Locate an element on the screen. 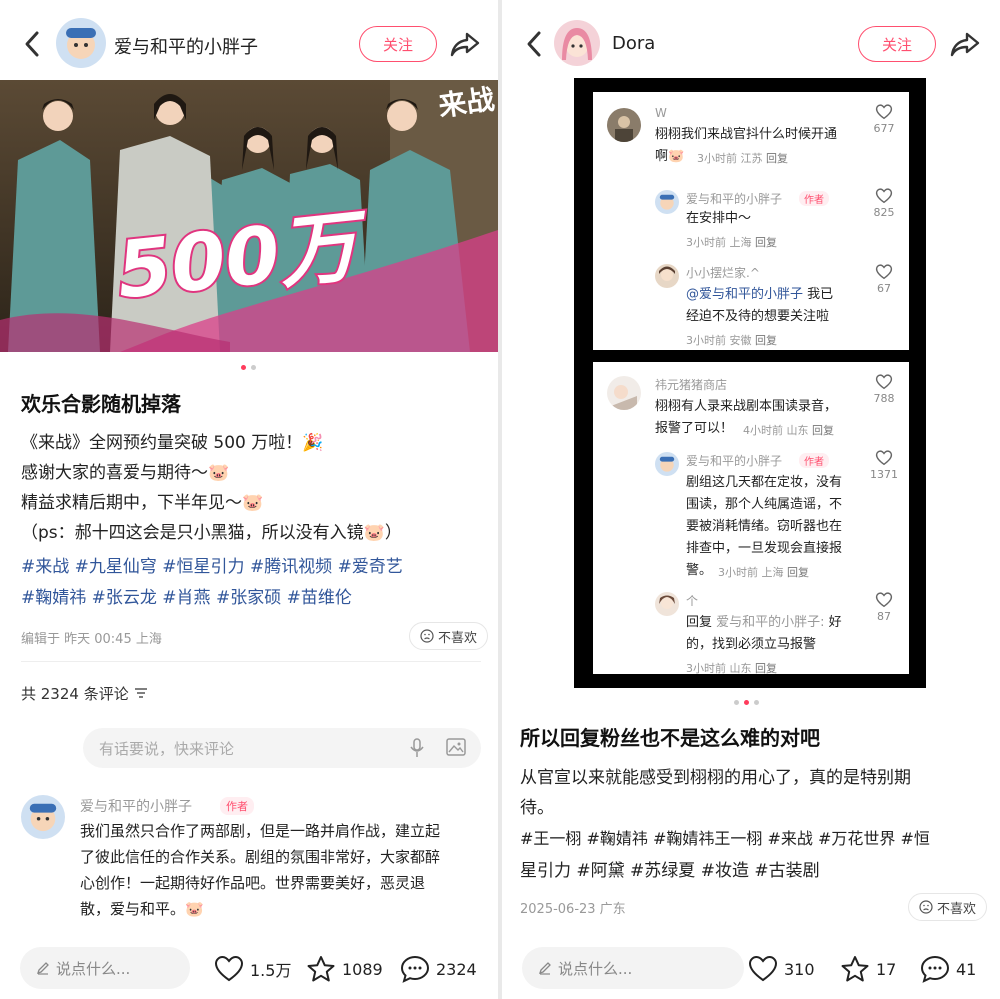 This screenshot has width=1000, height=999. like-count: 788 is located at coordinates (884, 398).